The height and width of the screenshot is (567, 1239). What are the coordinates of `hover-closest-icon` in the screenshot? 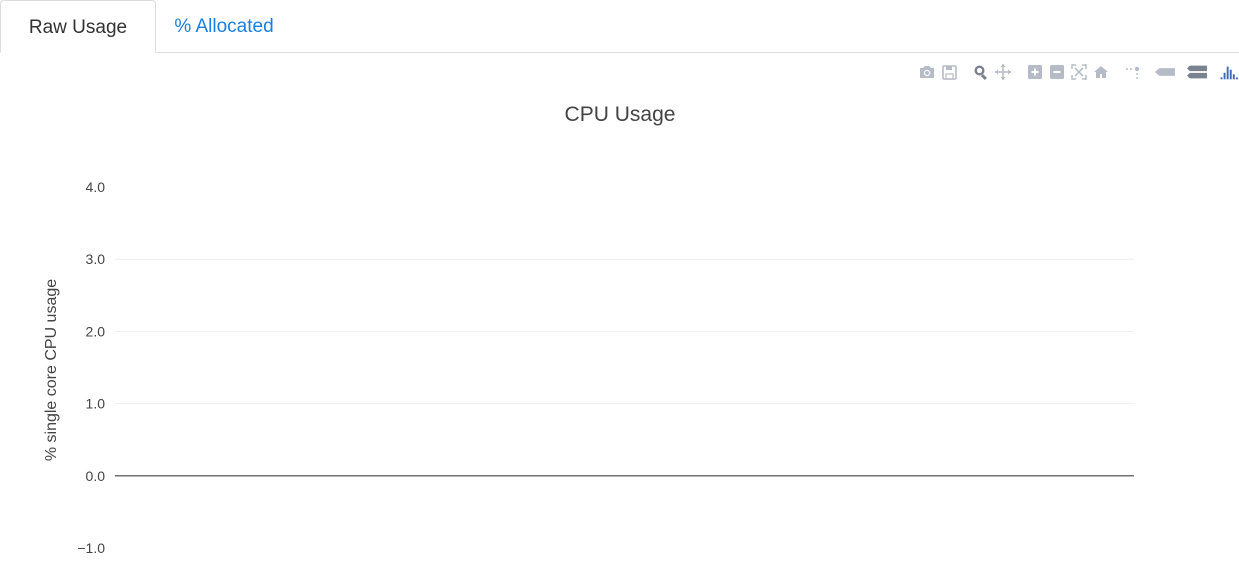 It's located at (1165, 72).